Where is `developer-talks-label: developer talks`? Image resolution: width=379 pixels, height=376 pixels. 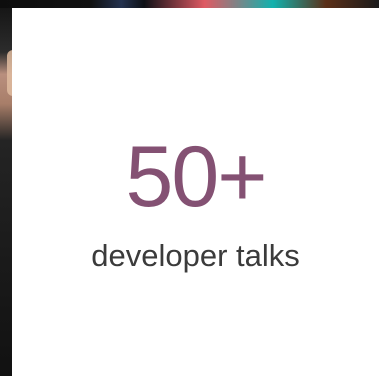 developer-talks-label: developer talks is located at coordinates (195, 255).